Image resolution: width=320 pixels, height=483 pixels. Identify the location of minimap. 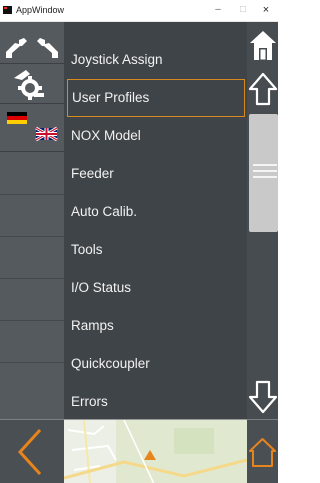
(155, 451).